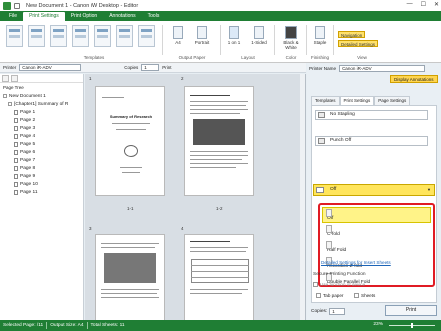 This screenshot has height=331, width=441. What do you see at coordinates (357, 100) in the screenshot?
I see `tab-print-settings-panel: Print Settings` at bounding box center [357, 100].